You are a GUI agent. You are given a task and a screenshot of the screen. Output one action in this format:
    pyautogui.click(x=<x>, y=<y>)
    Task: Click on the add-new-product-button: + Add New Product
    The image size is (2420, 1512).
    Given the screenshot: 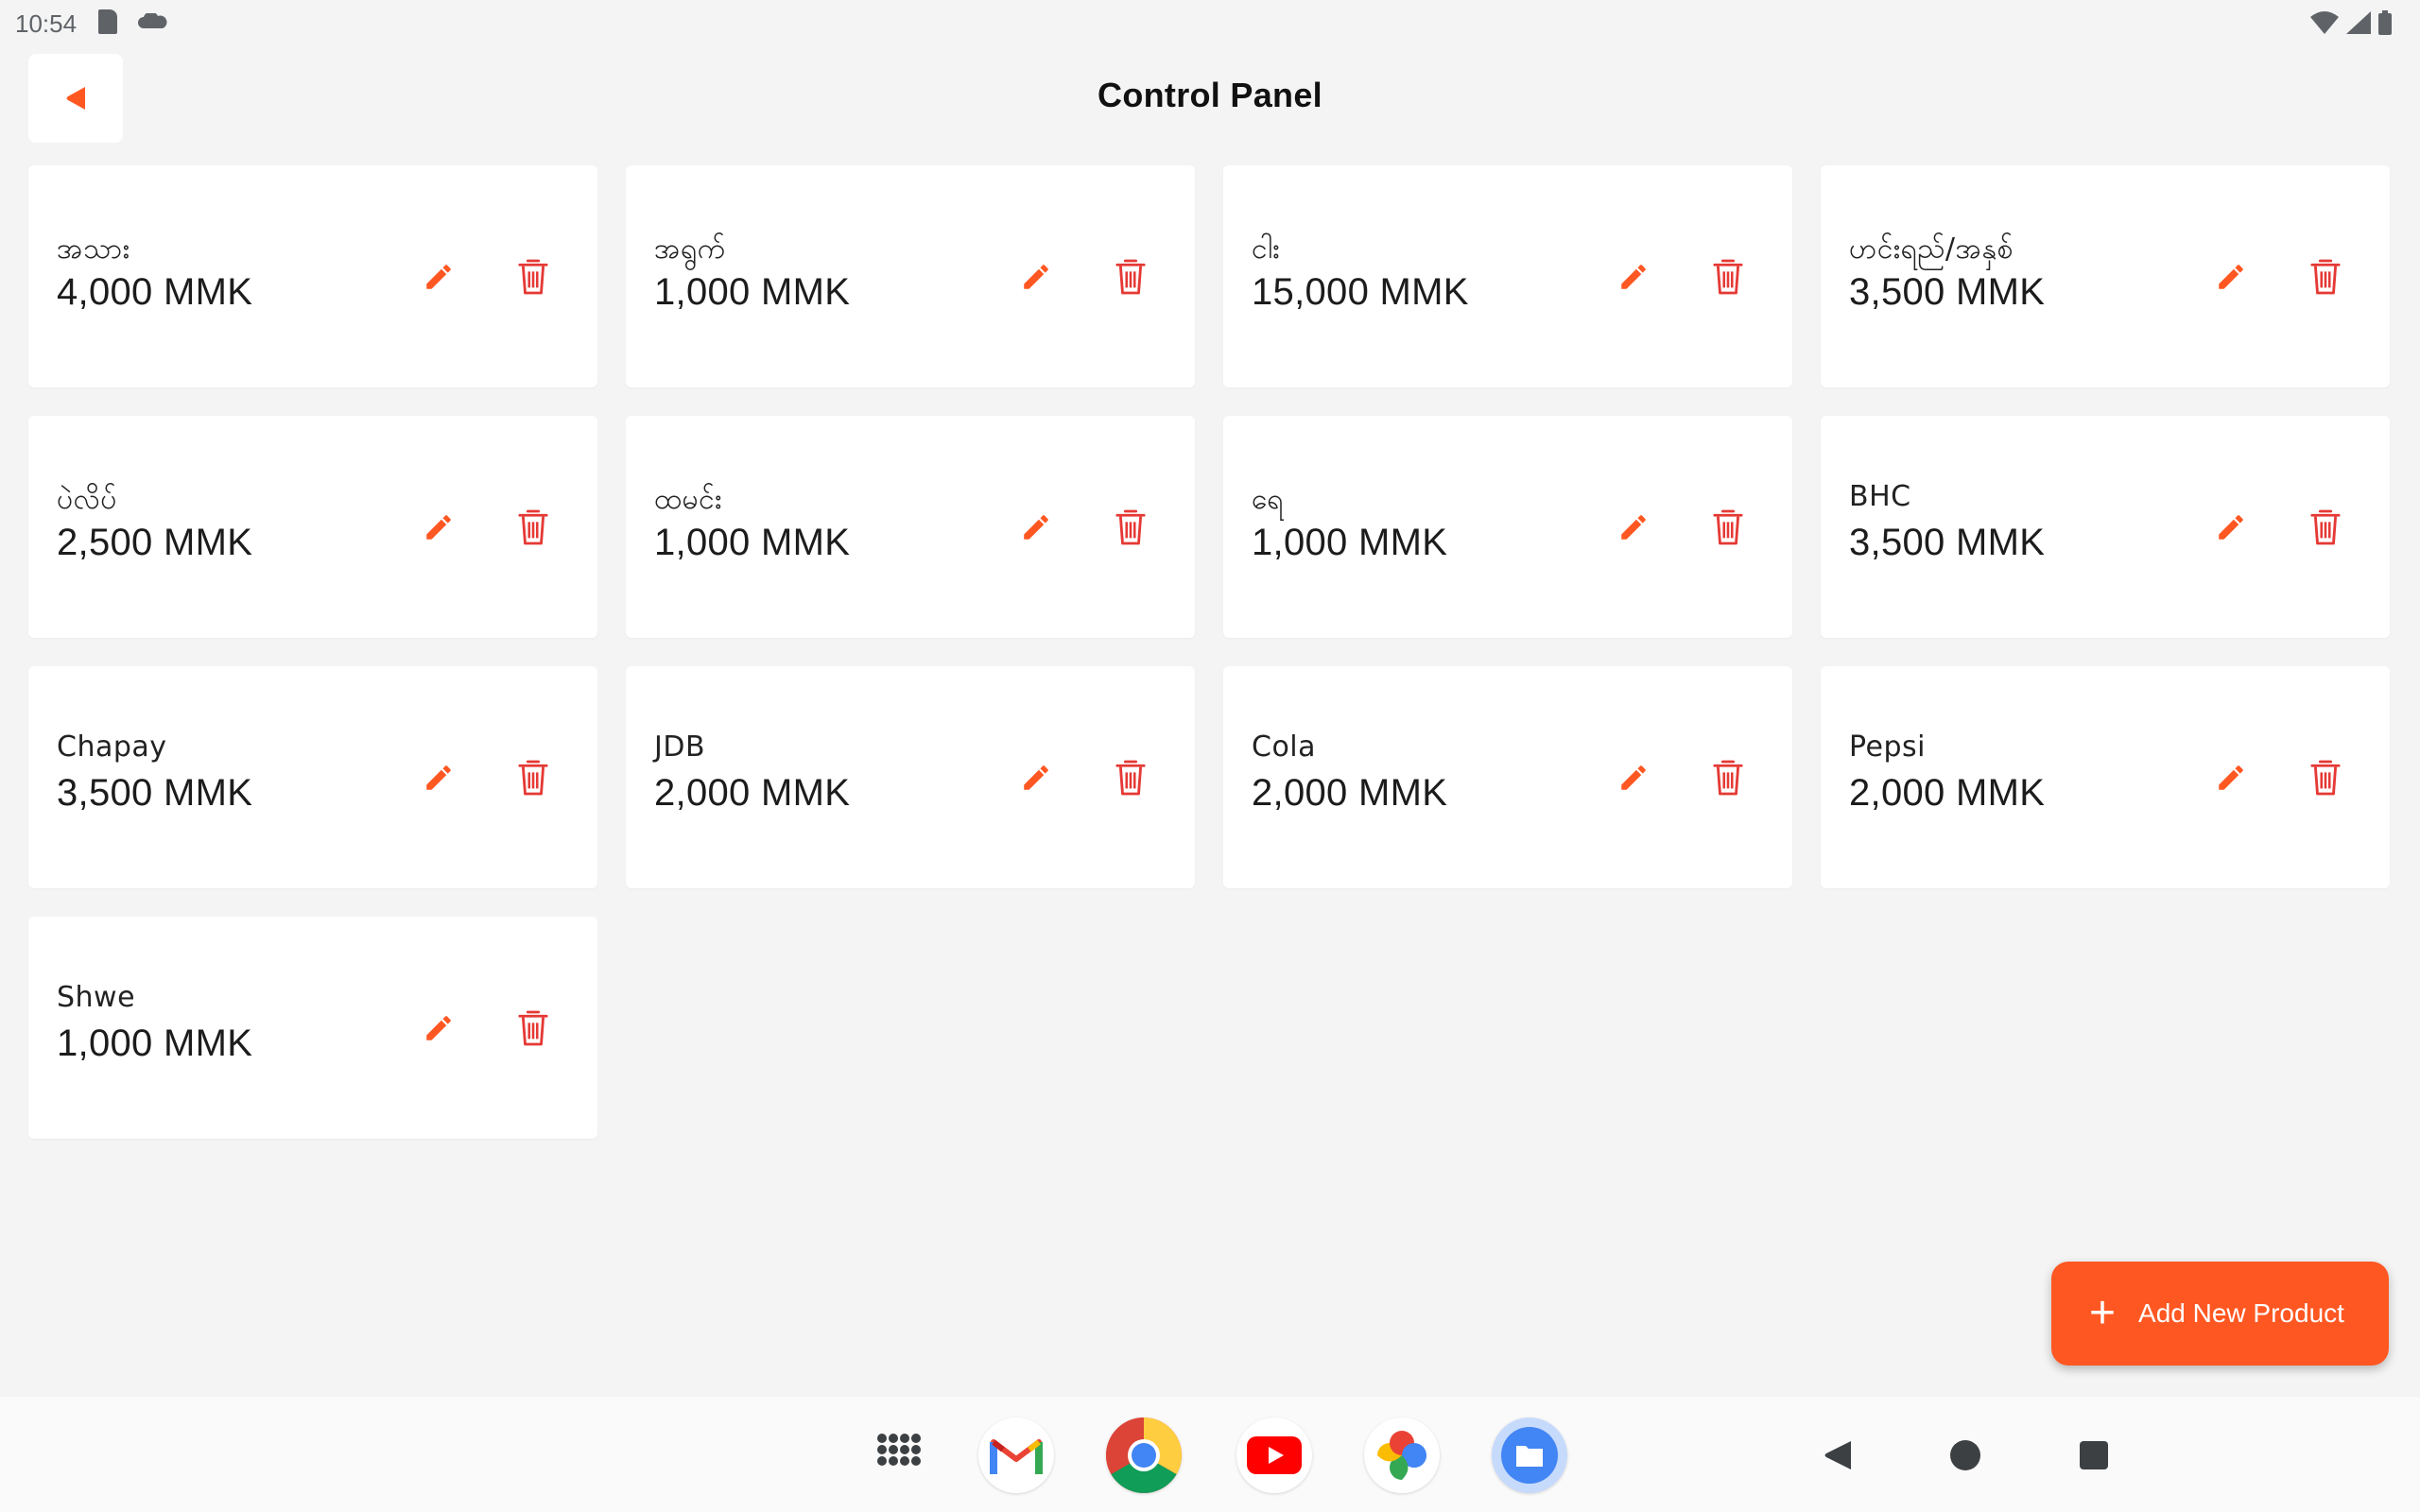 What is the action you would take?
    pyautogui.click(x=2220, y=1314)
    